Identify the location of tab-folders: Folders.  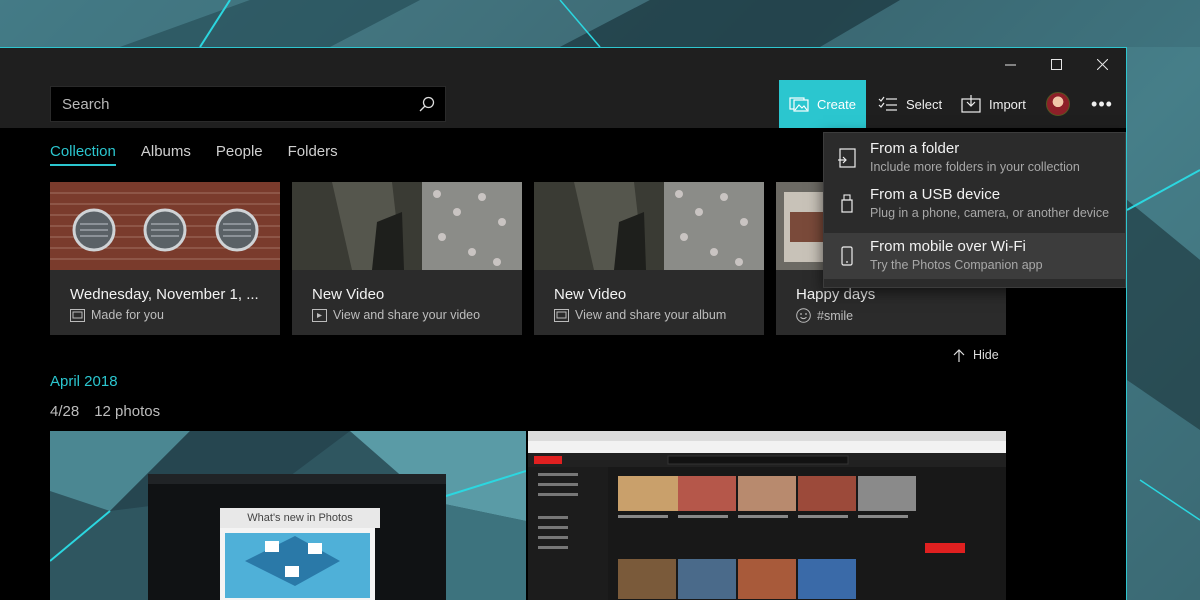
(313, 154).